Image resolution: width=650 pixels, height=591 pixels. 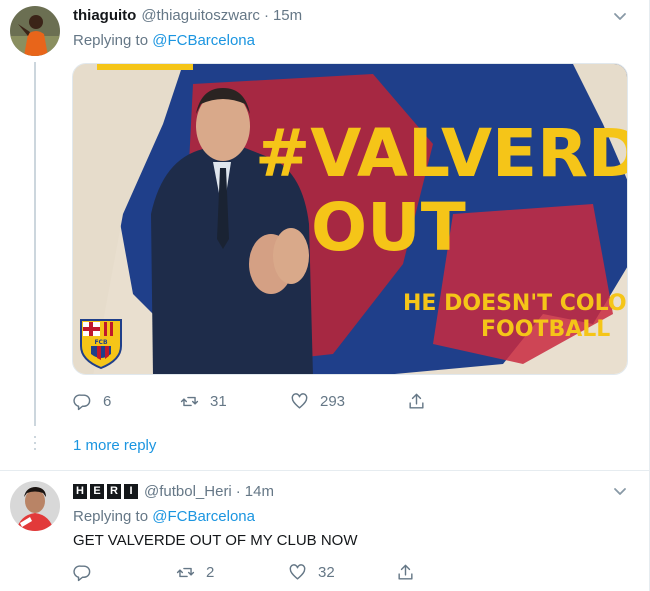 I want to click on fcb-crest-icon: FCB, so click(x=101, y=344).